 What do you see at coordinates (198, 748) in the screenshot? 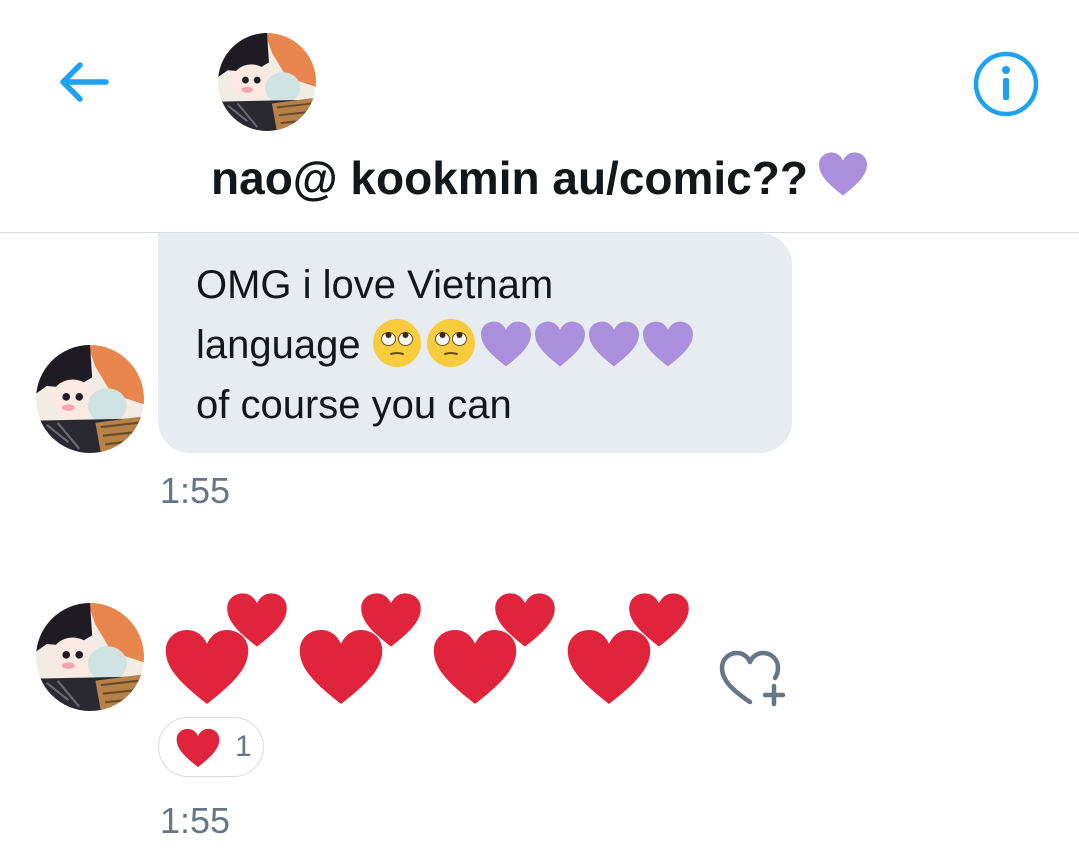
I see `red-heart-icon` at bounding box center [198, 748].